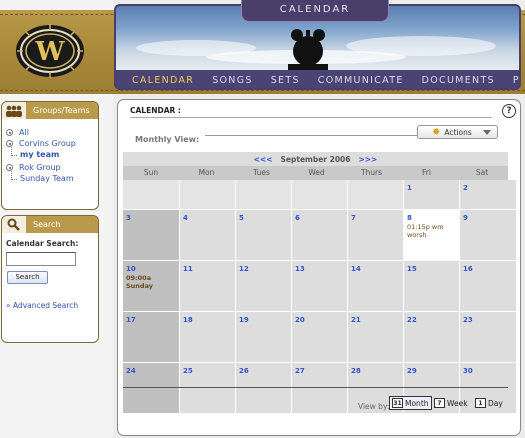  Describe the element at coordinates (263, 235) in the screenshot. I see `calendar-day-cell: 5` at that location.